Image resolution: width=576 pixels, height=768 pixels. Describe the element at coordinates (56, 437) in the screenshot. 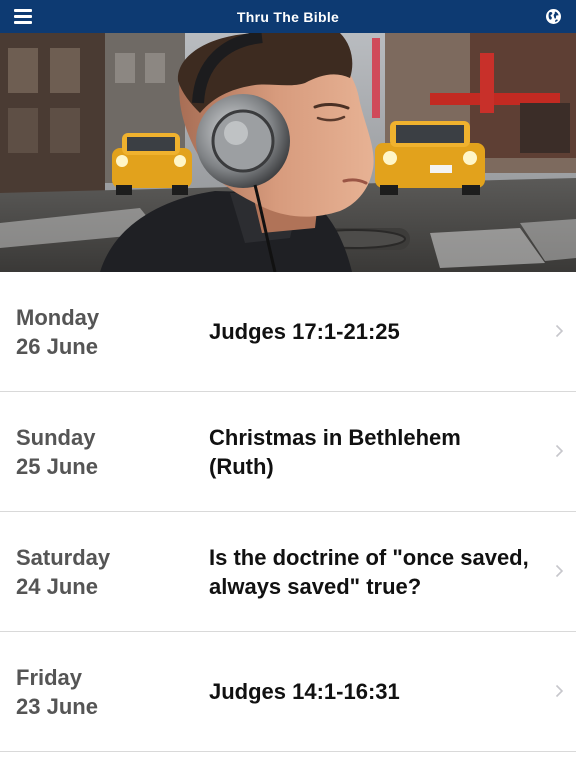

I see `episode-day: Sunday` at that location.